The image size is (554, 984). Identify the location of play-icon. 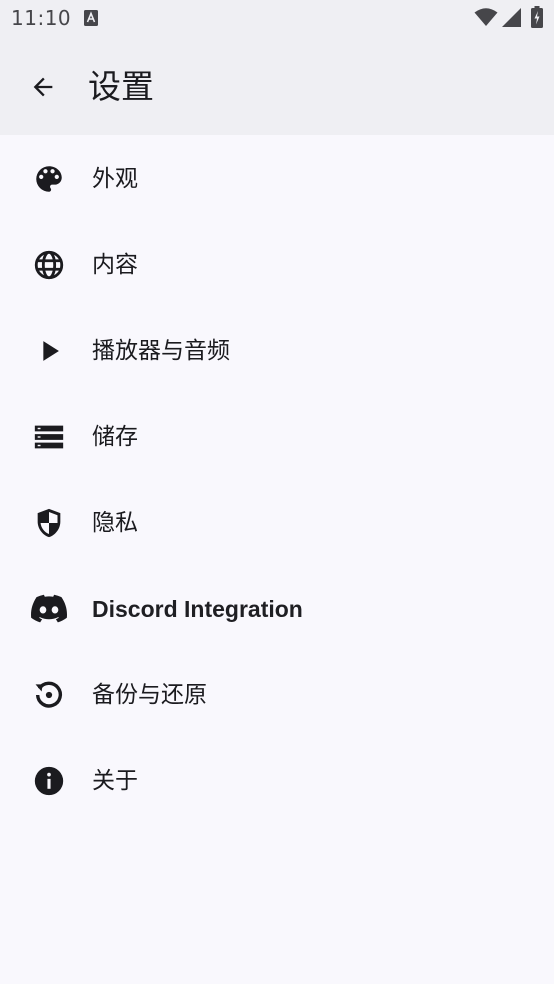
(49, 351).